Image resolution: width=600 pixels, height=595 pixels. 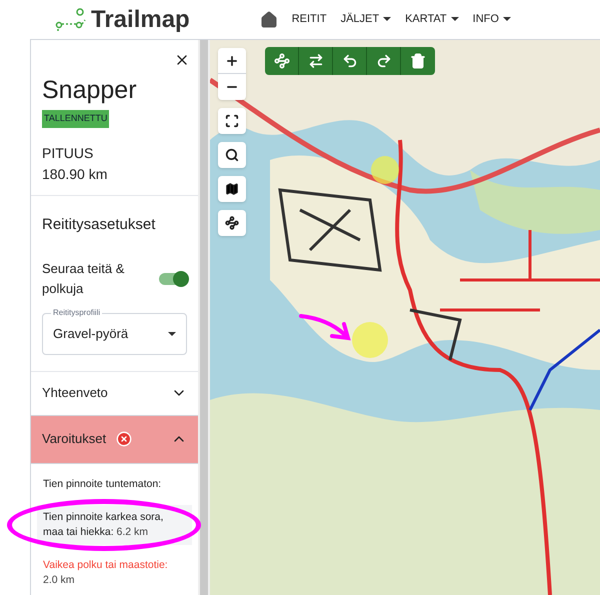 What do you see at coordinates (76, 119) in the screenshot?
I see `status-badge: TALLENNETTU` at bounding box center [76, 119].